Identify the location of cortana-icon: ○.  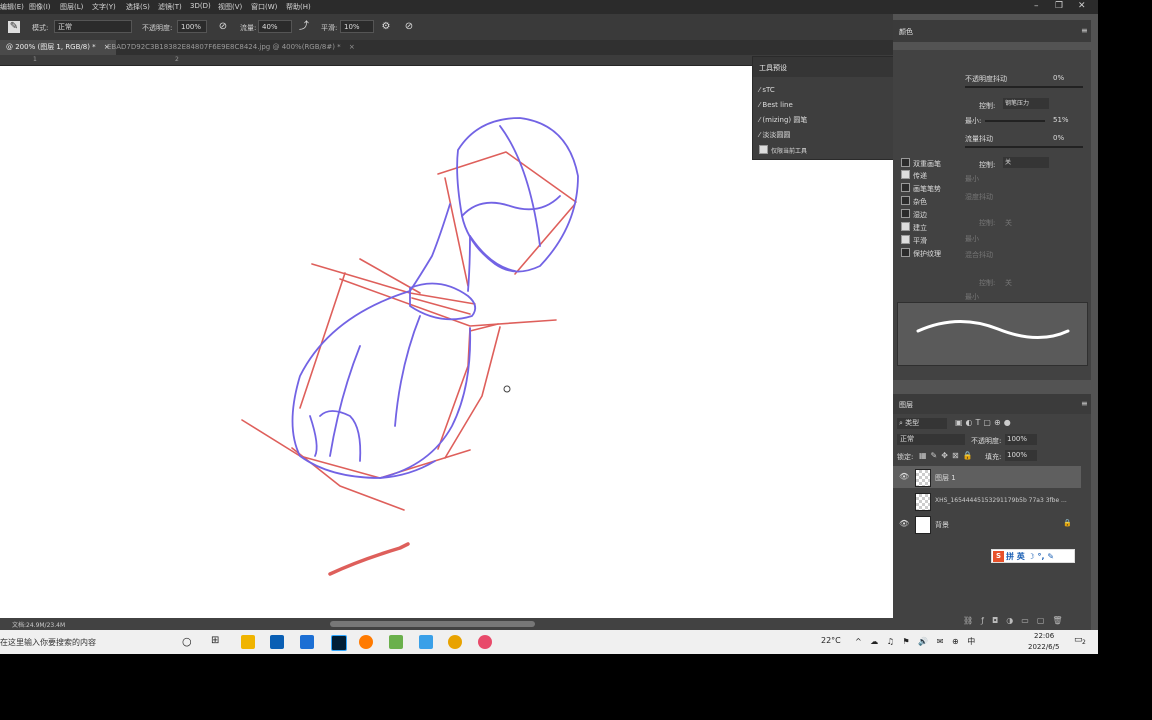
(187, 641).